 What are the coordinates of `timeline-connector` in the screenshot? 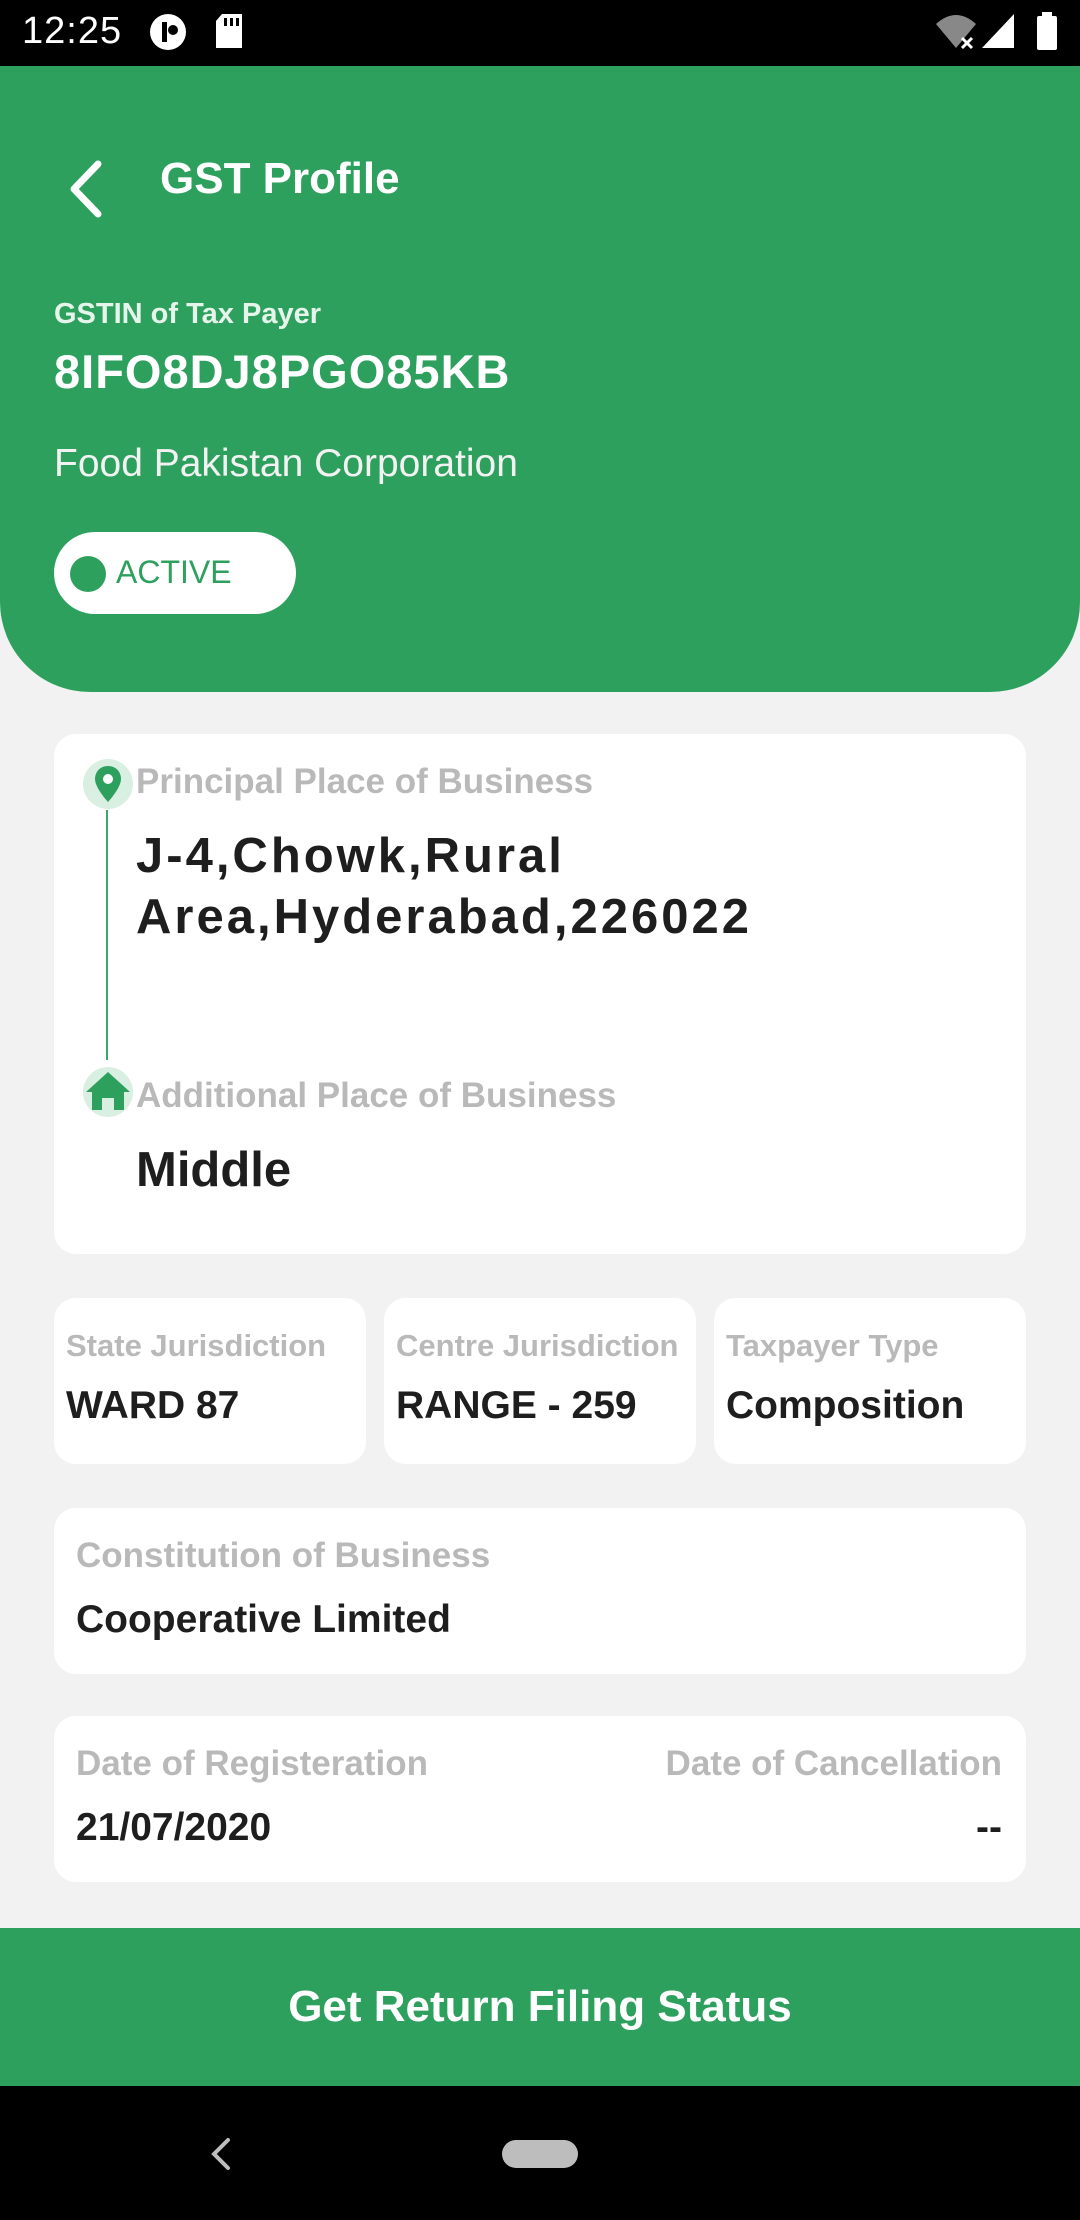 It's located at (107, 935).